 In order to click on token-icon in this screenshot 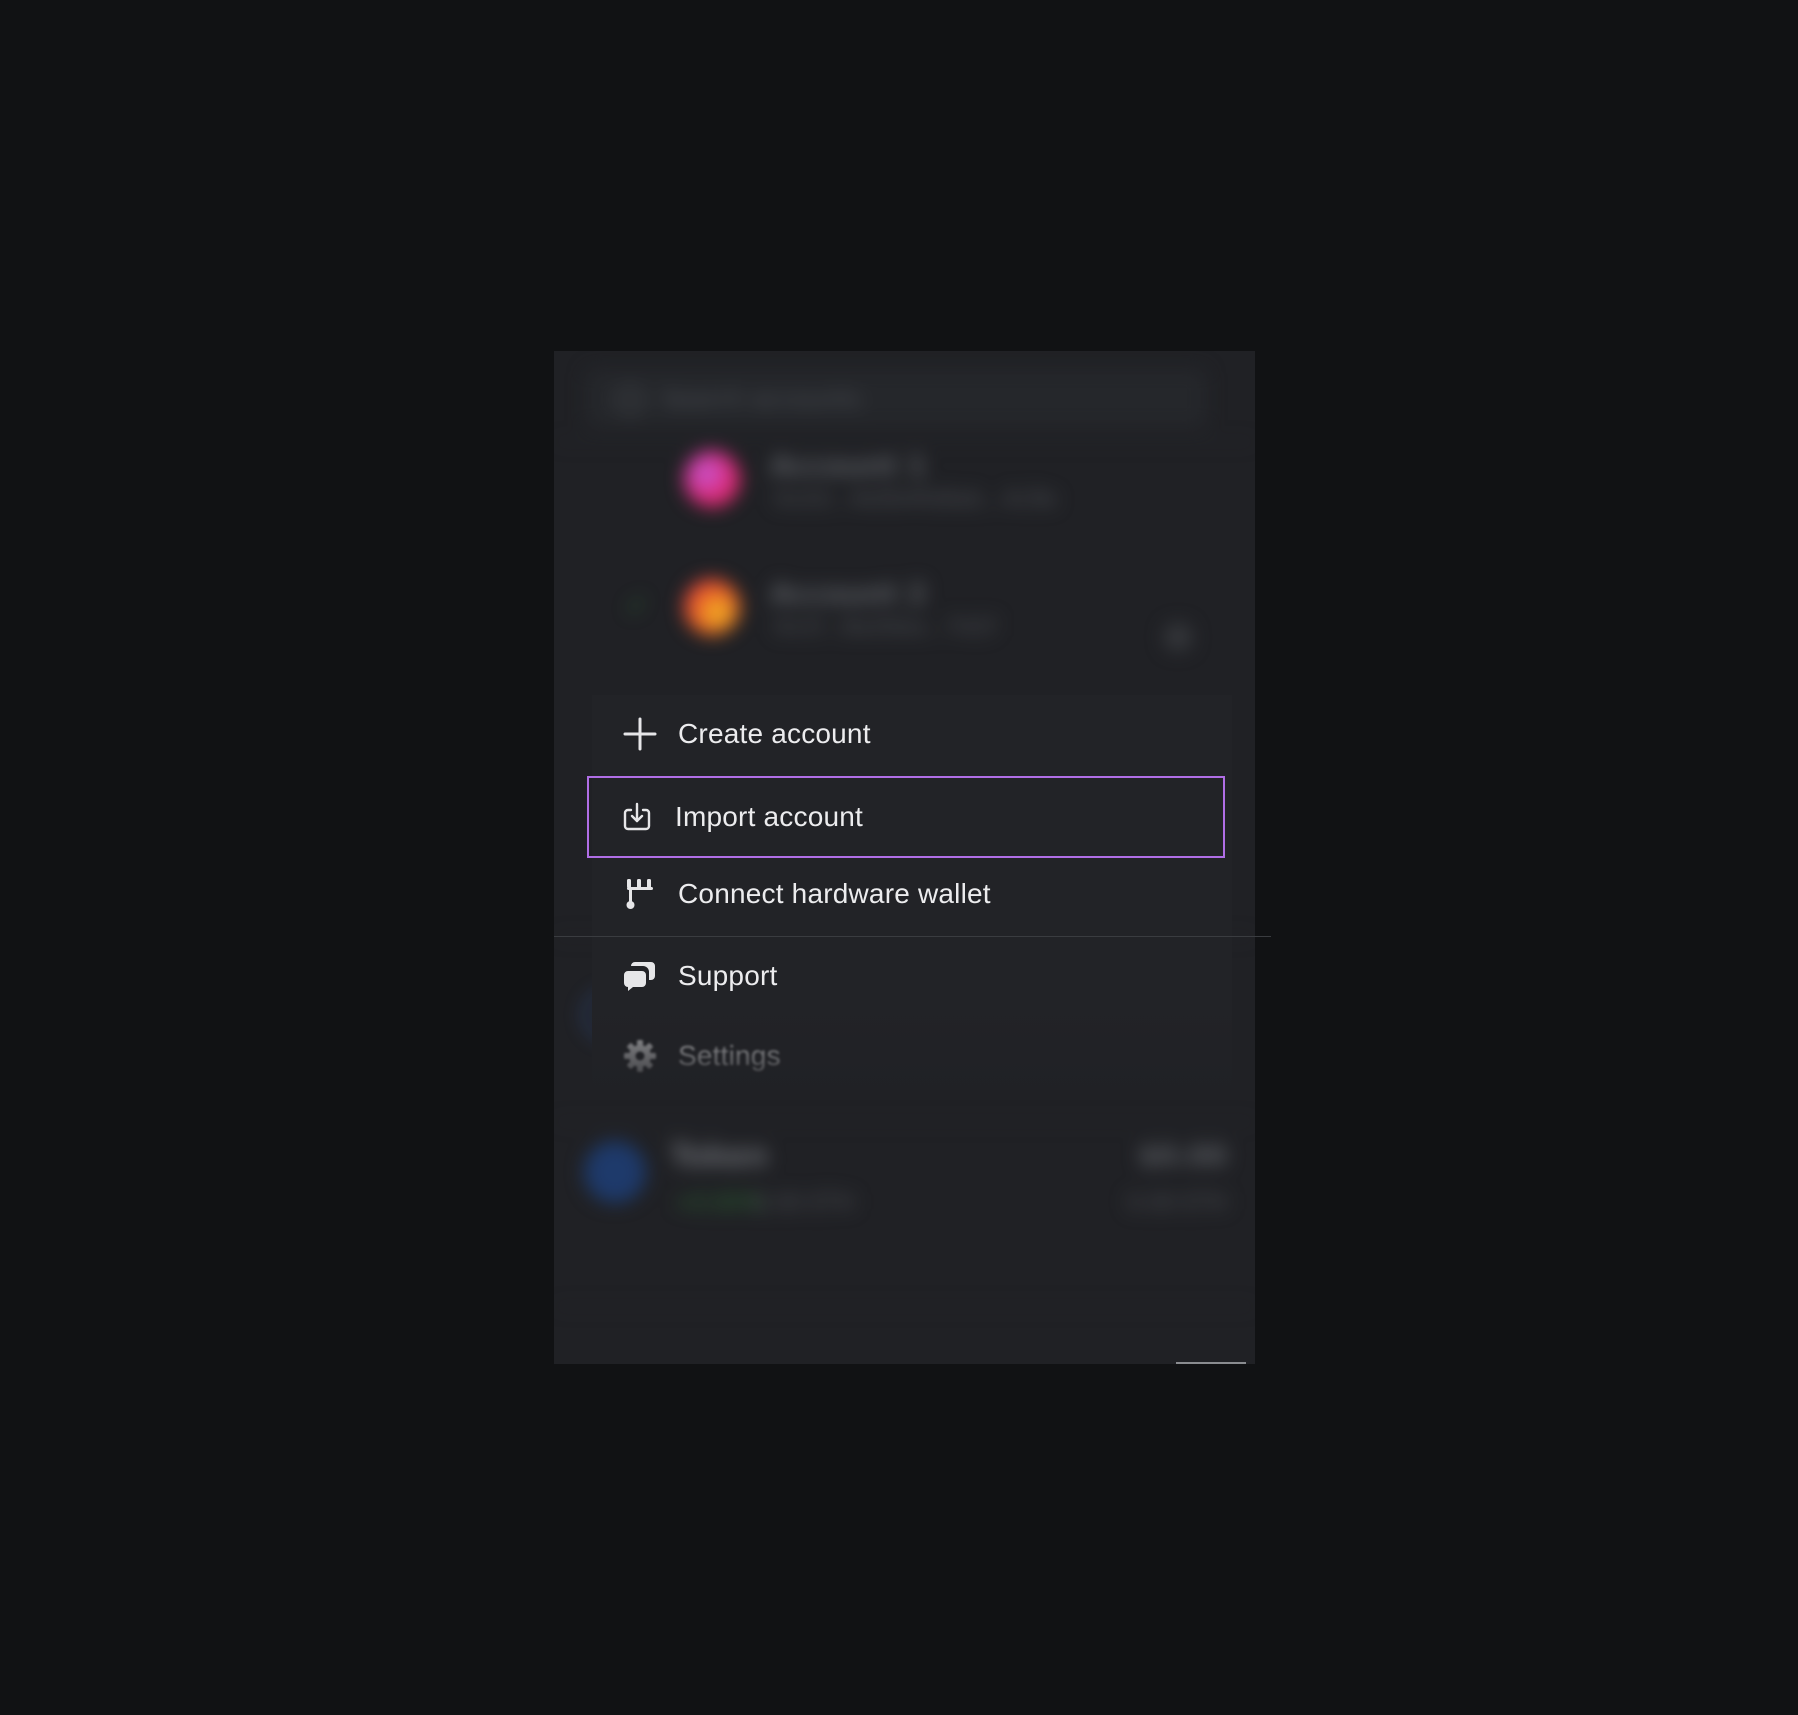, I will do `click(615, 1172)`.